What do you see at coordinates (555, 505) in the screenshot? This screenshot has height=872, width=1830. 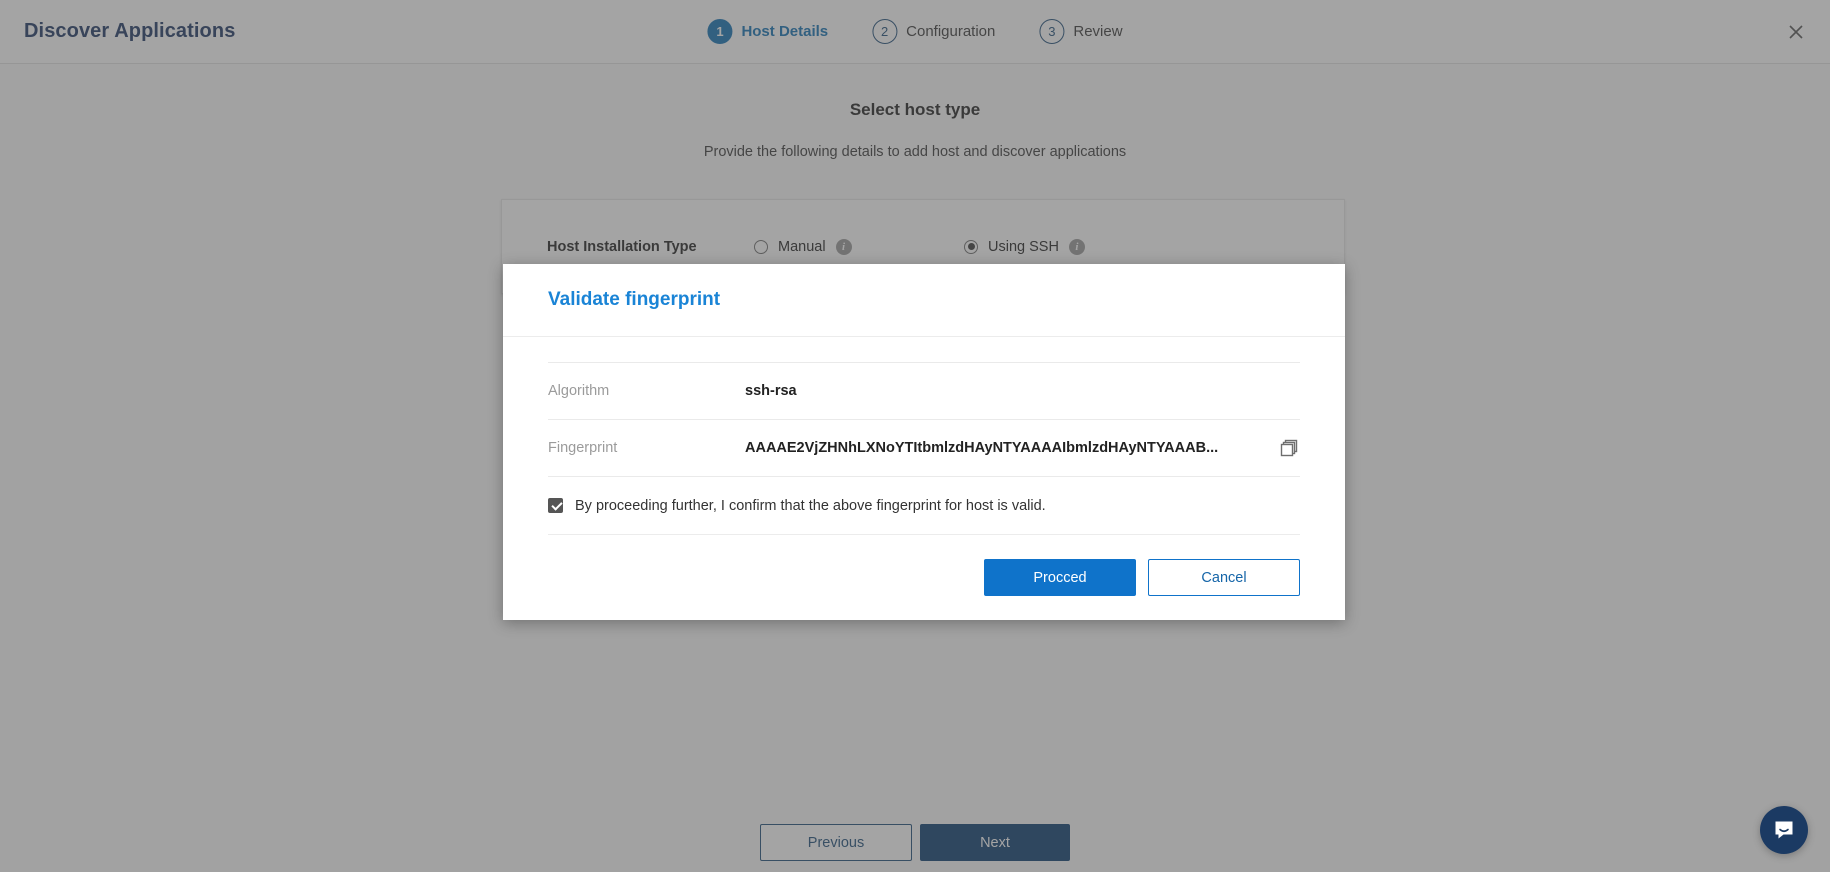 I see `confirm-fingerprint-checkbox` at bounding box center [555, 505].